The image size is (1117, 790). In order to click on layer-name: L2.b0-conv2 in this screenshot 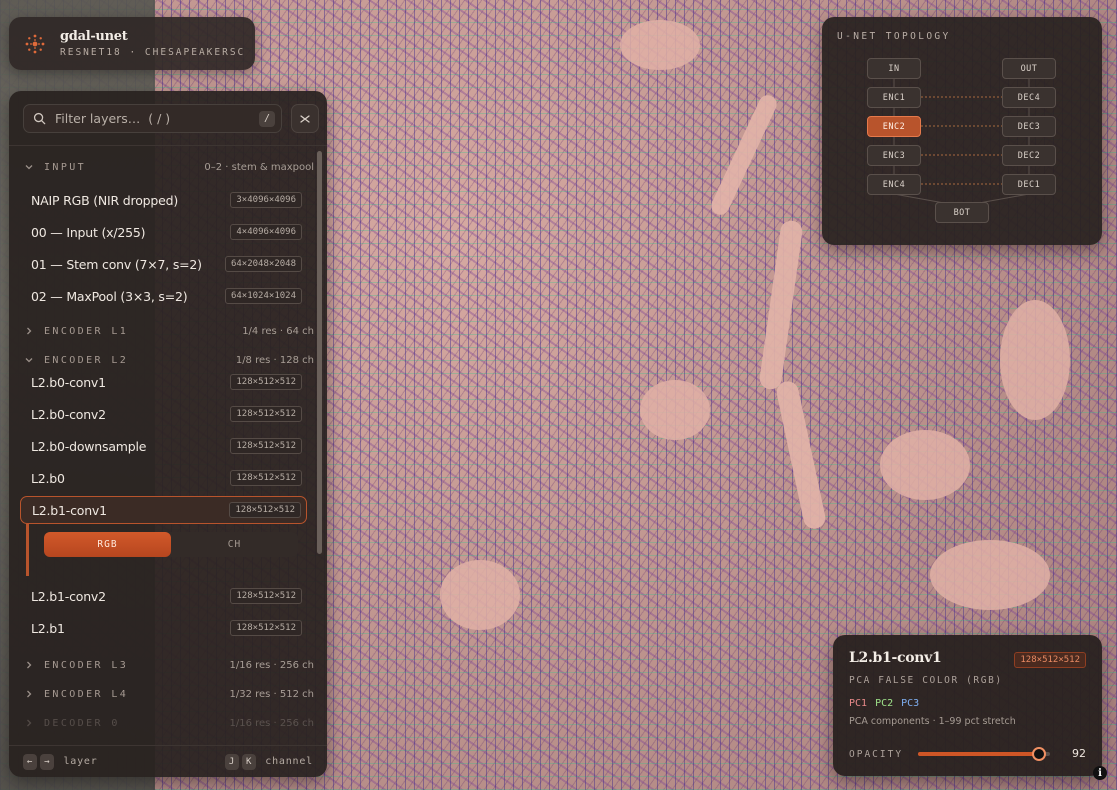, I will do `click(68, 414)`.